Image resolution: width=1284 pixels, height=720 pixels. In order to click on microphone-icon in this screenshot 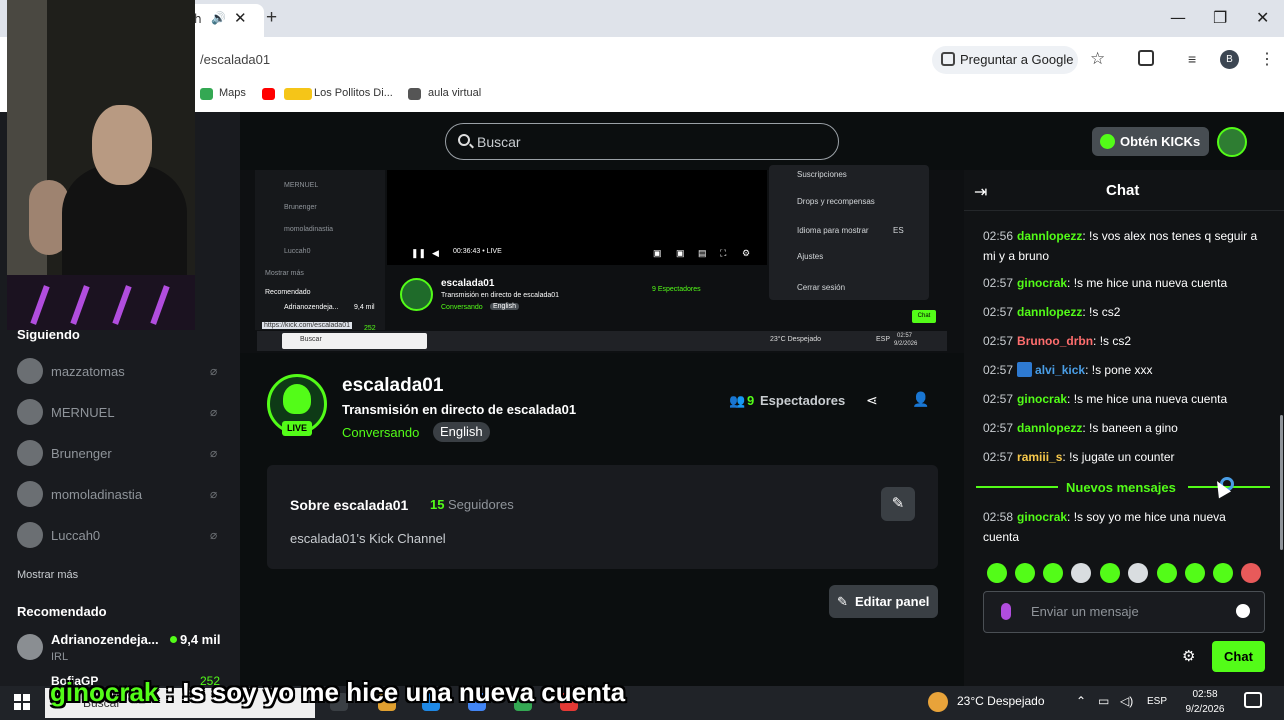, I will do `click(1006, 611)`.